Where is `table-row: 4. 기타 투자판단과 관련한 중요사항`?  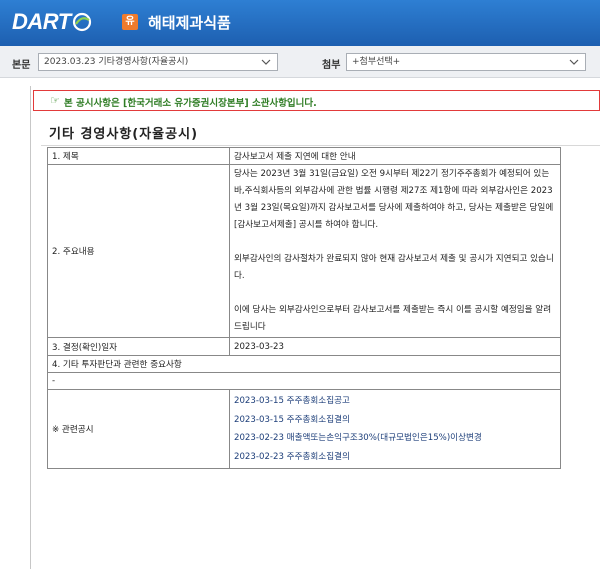 table-row: 4. 기타 투자판단과 관련한 중요사항 is located at coordinates (304, 364).